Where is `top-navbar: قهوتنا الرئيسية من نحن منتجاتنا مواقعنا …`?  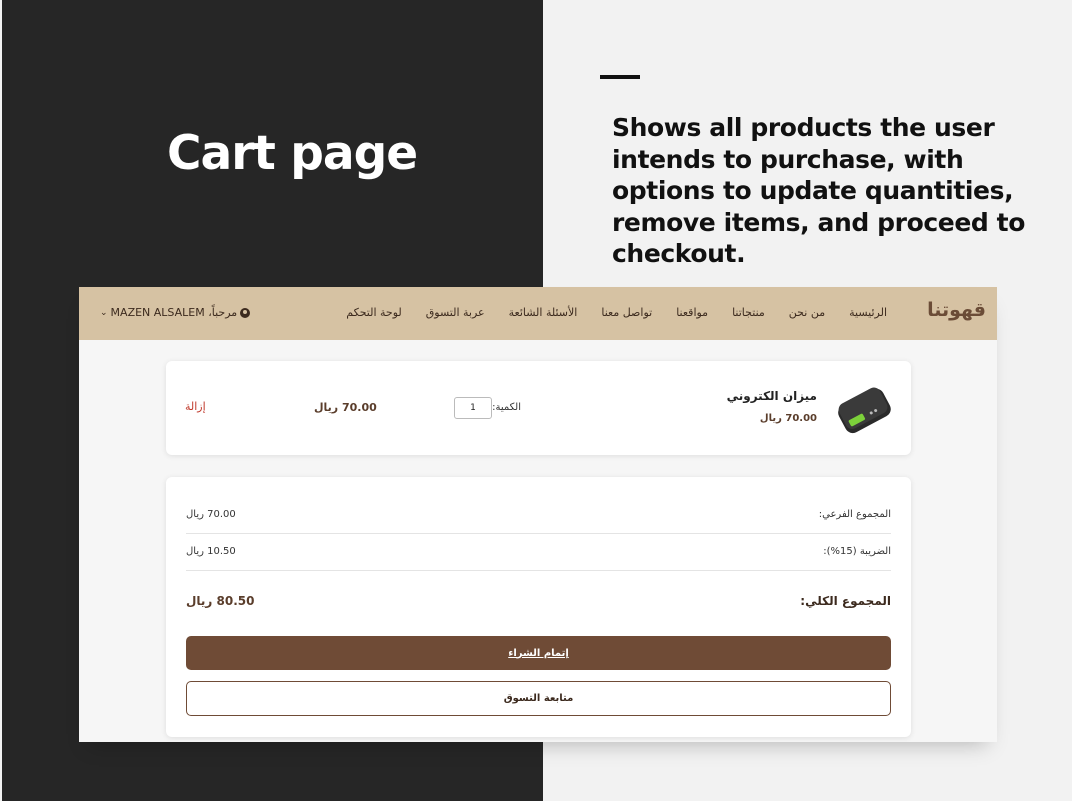
top-navbar: قهوتنا الرئيسية من نحن منتجاتنا مواقعنا … is located at coordinates (538, 313).